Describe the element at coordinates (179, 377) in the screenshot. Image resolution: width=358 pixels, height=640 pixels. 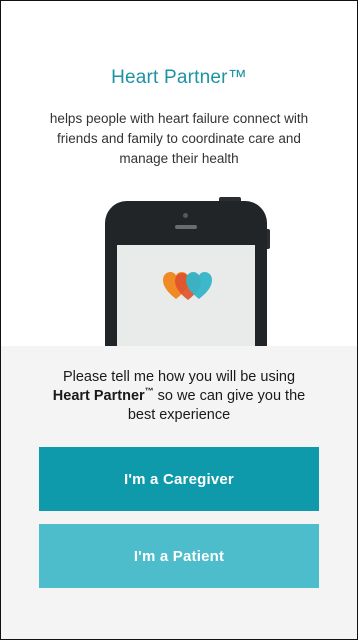
I see `prompt-text-before: Please tell me how you will be using` at that location.